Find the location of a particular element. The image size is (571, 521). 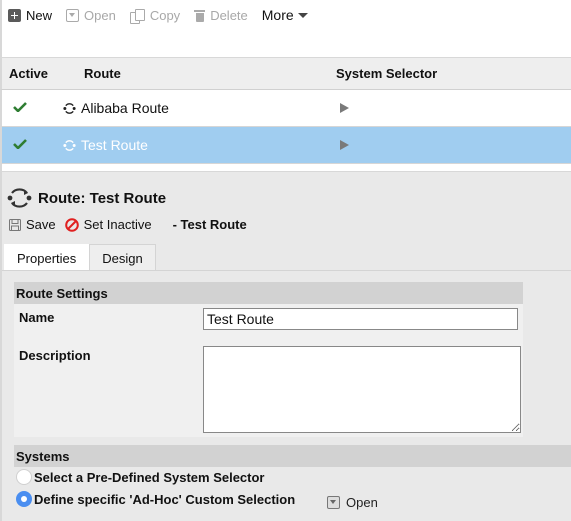

caret-down-icon is located at coordinates (302, 15).